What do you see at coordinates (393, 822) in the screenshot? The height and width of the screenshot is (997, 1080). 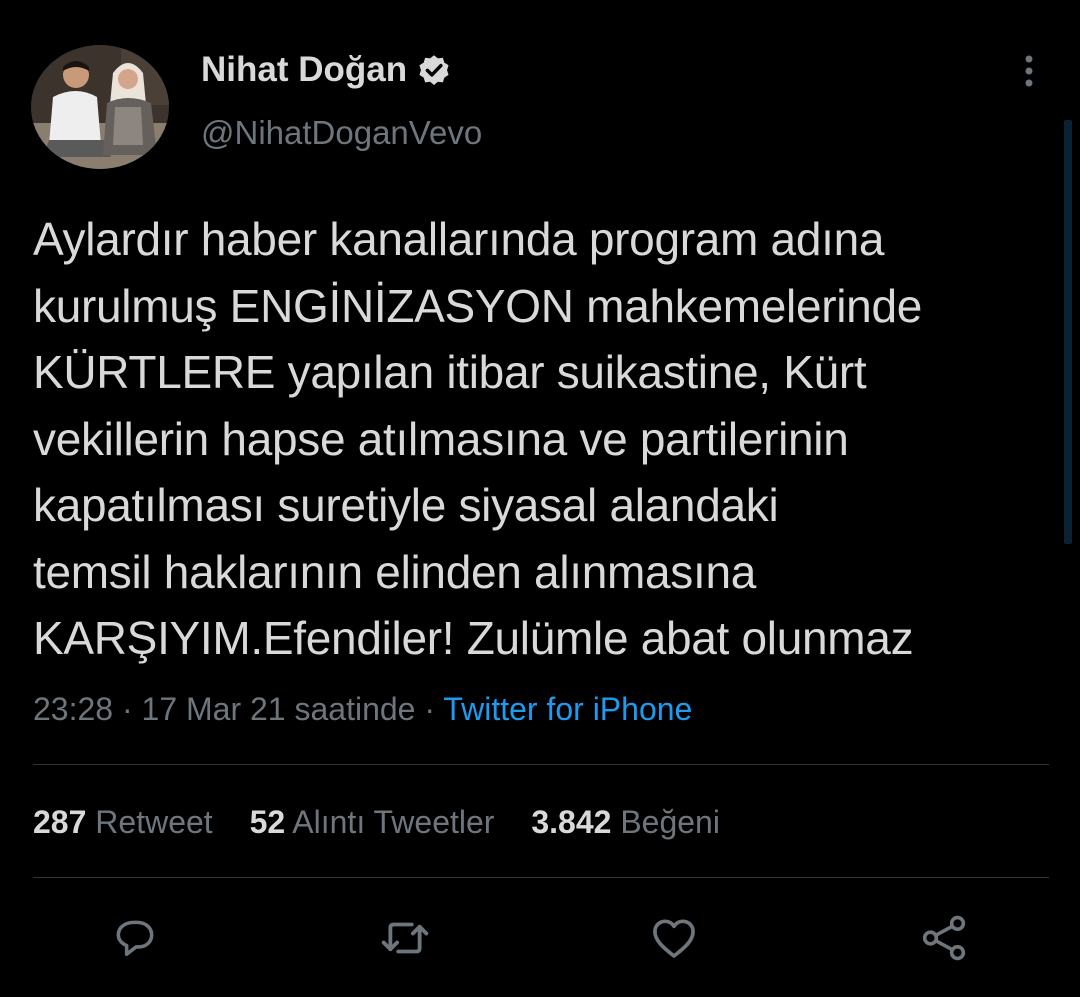 I see `quotes-label: Alıntı Tweetler` at bounding box center [393, 822].